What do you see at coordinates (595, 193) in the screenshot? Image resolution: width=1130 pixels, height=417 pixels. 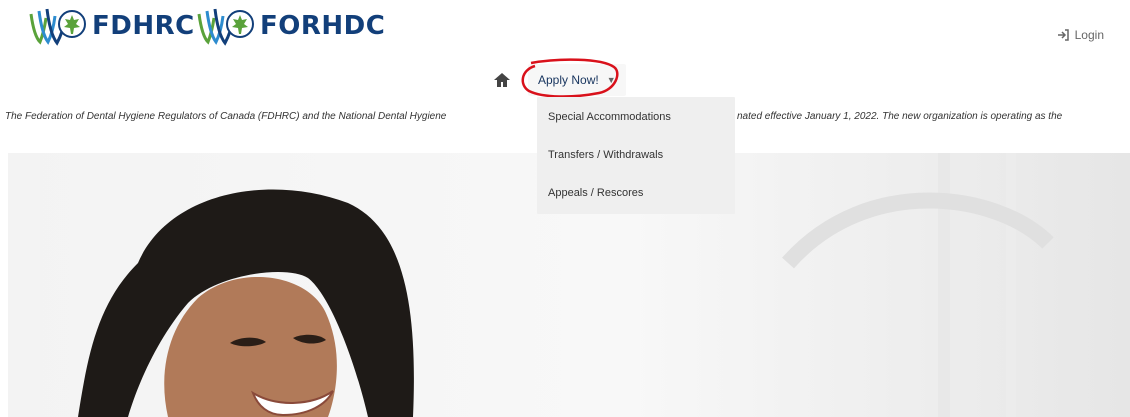 I see `dropdown-item-appeals-rescores: Appeals / Rescores` at bounding box center [595, 193].